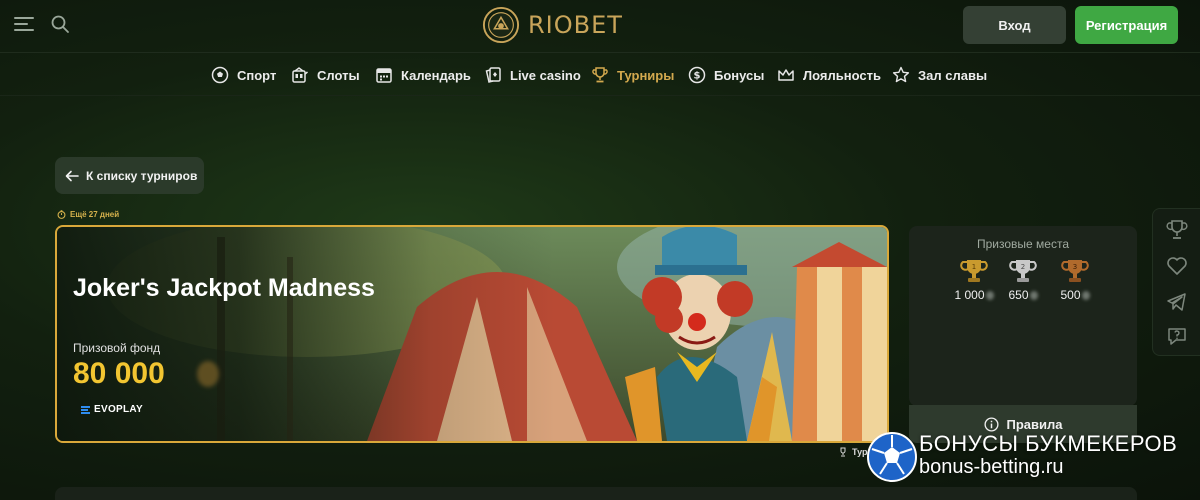 Image resolution: width=1200 pixels, height=500 pixels. I want to click on nav-item-live-casino: Live casino, so click(532, 75).